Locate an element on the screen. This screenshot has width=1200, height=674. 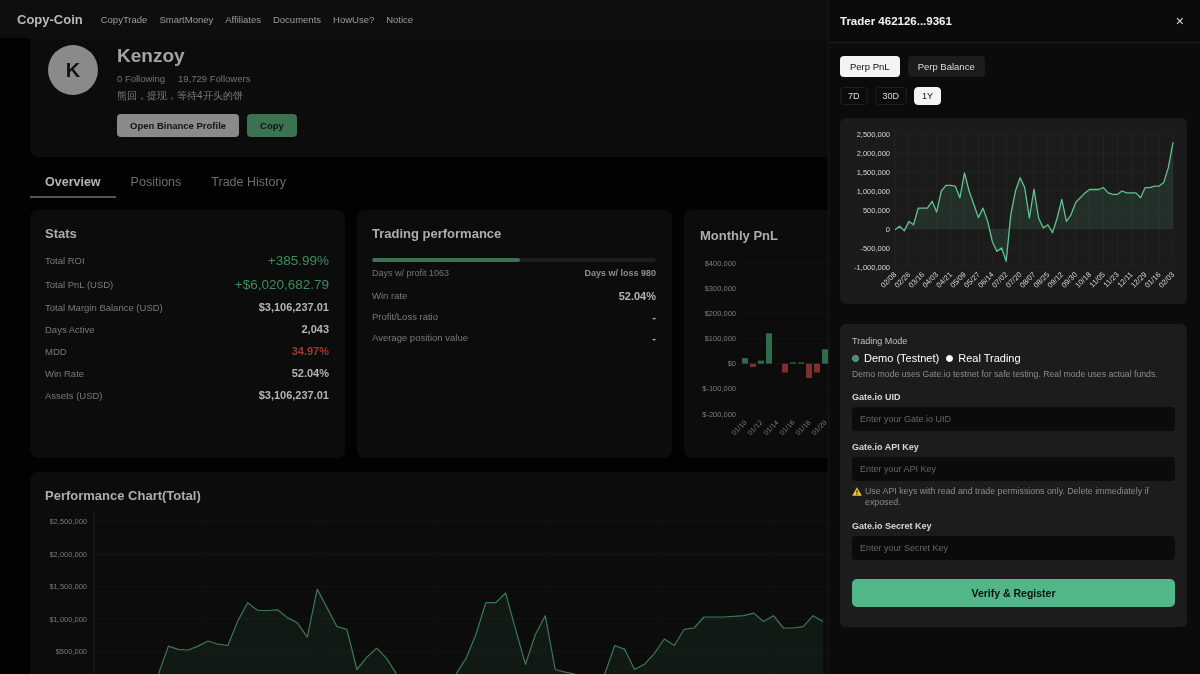
stat-value: +385.99% is located at coordinates (298, 260).